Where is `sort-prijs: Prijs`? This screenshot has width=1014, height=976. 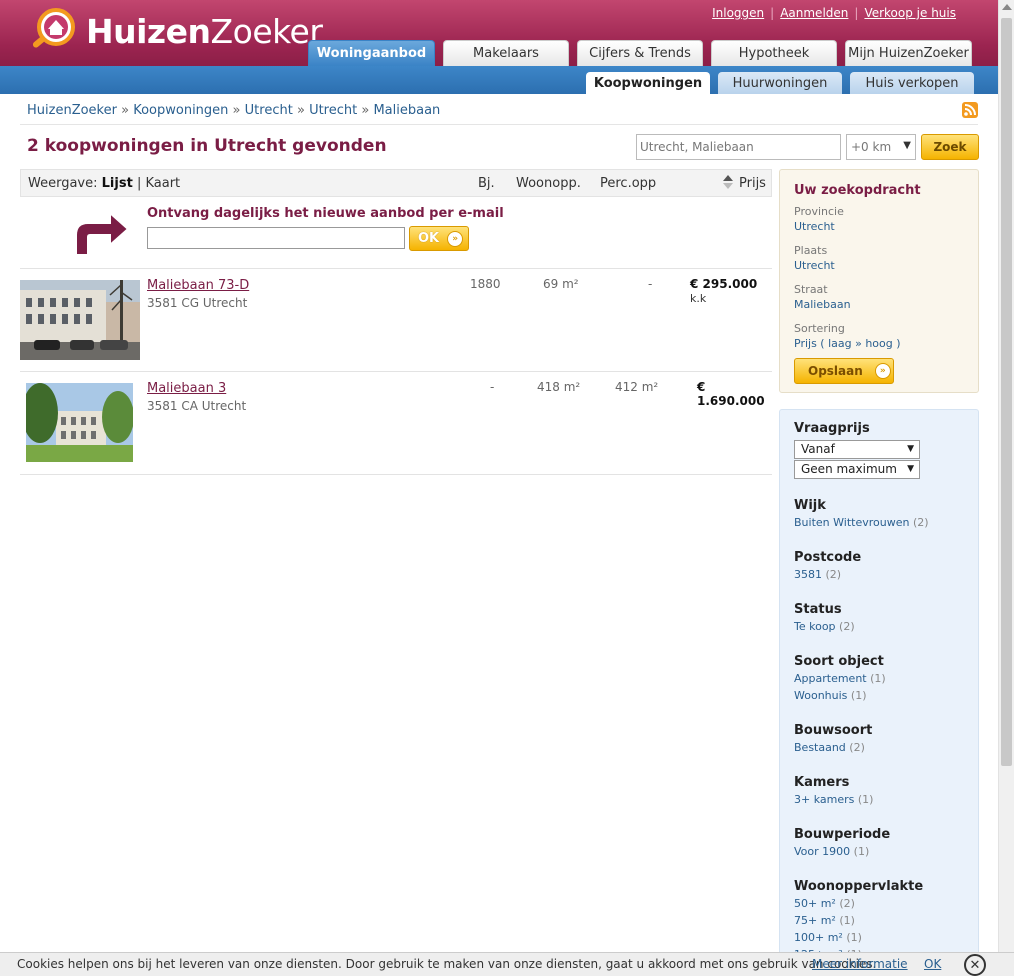 sort-prijs: Prijs is located at coordinates (752, 183).